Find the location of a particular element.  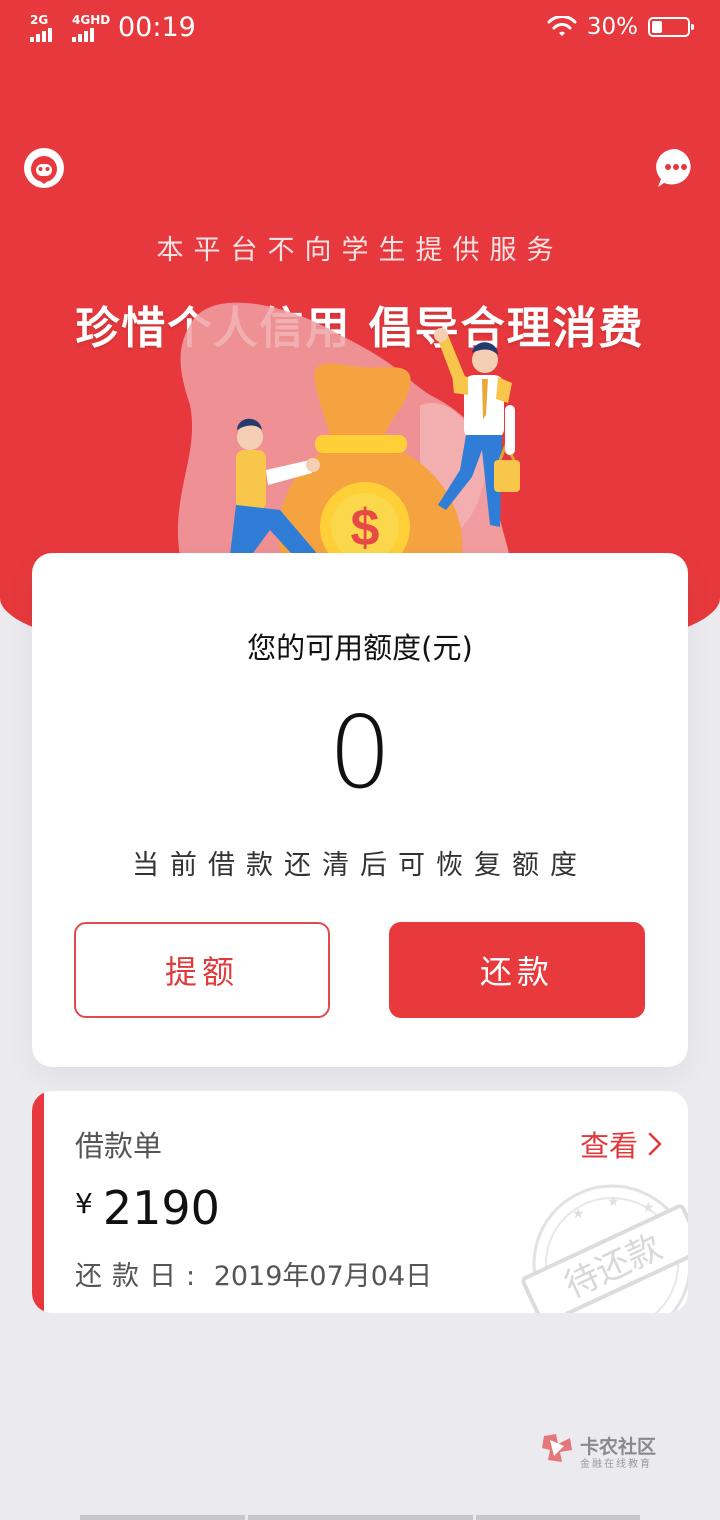

loan-amount: ¥ 2190 is located at coordinates (147, 1208).